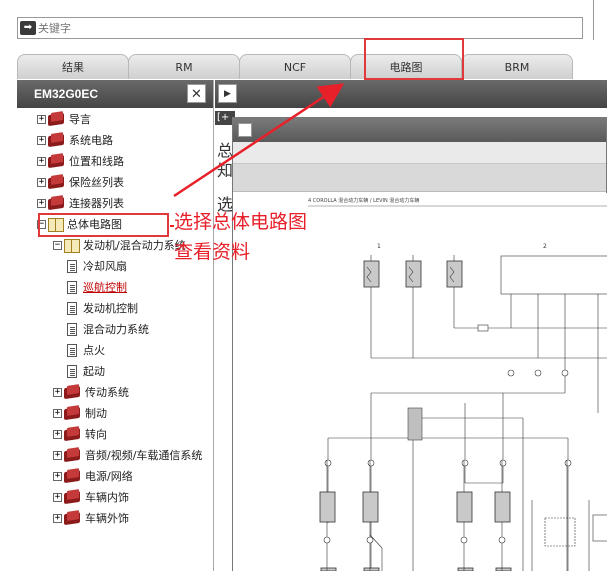 The height and width of the screenshot is (574, 607). Describe the element at coordinates (94, 371) in the screenshot. I see `tree-item-label: 起动` at that location.